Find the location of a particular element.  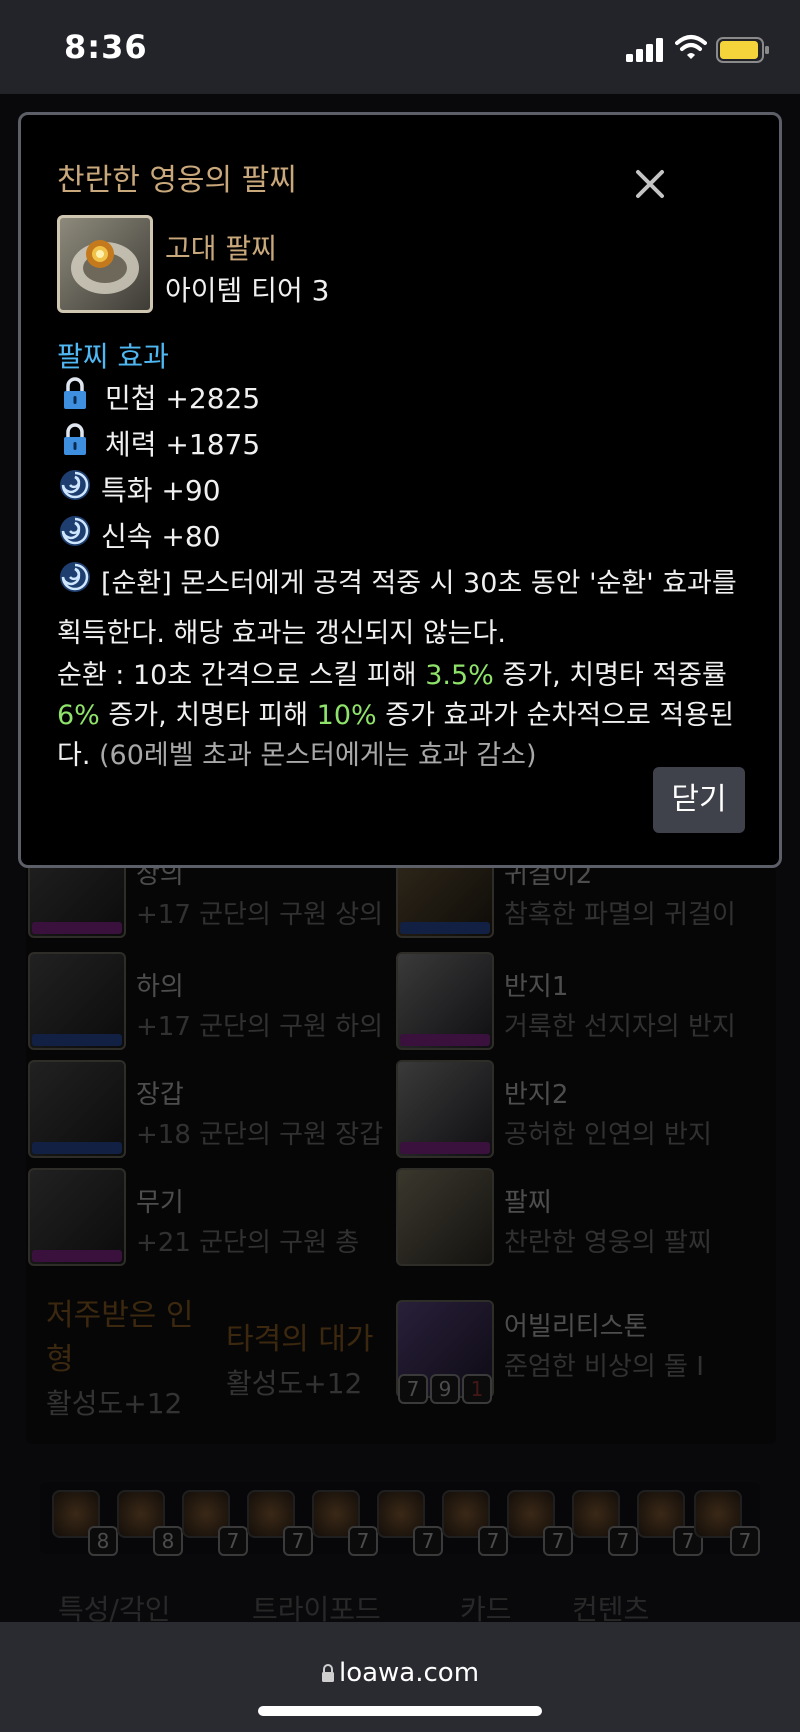

effect-detail: 순환 : 10초 간격으로 스킬 피해 3.5% 증가, 치명타 적중률 is located at coordinates (392, 675).